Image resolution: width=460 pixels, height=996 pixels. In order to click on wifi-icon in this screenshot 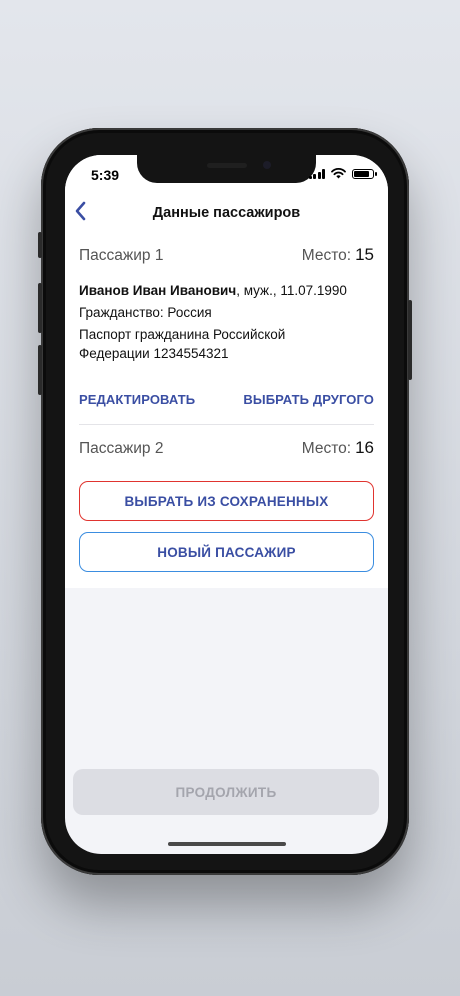, I will do `click(338, 173)`.